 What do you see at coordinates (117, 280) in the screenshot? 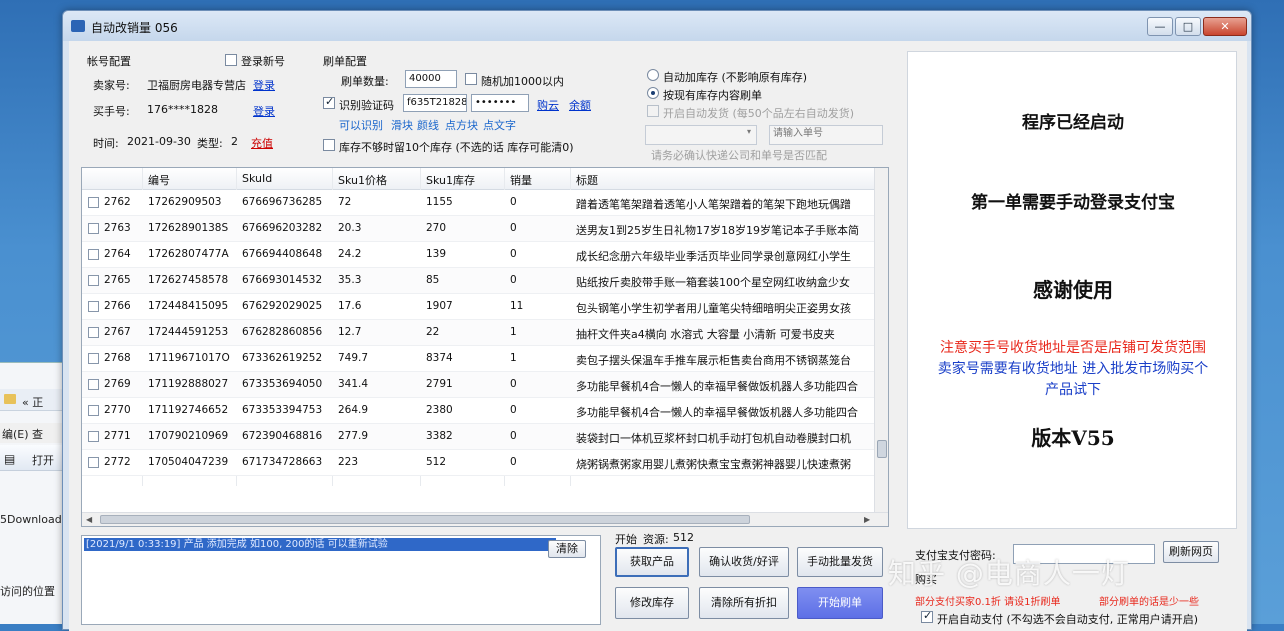
I see `cell-no: 2765` at bounding box center [117, 280].